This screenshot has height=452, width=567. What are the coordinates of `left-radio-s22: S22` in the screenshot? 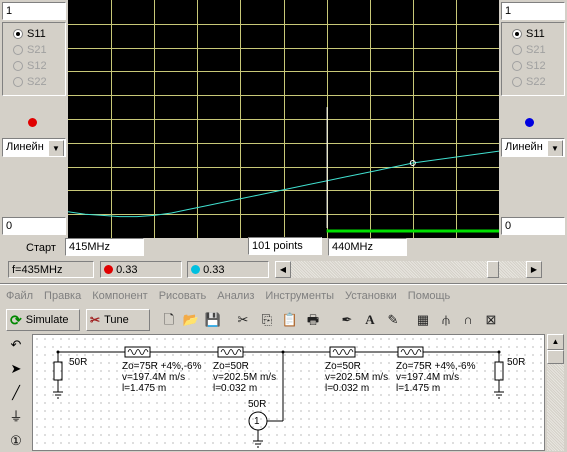 It's located at (30, 82).